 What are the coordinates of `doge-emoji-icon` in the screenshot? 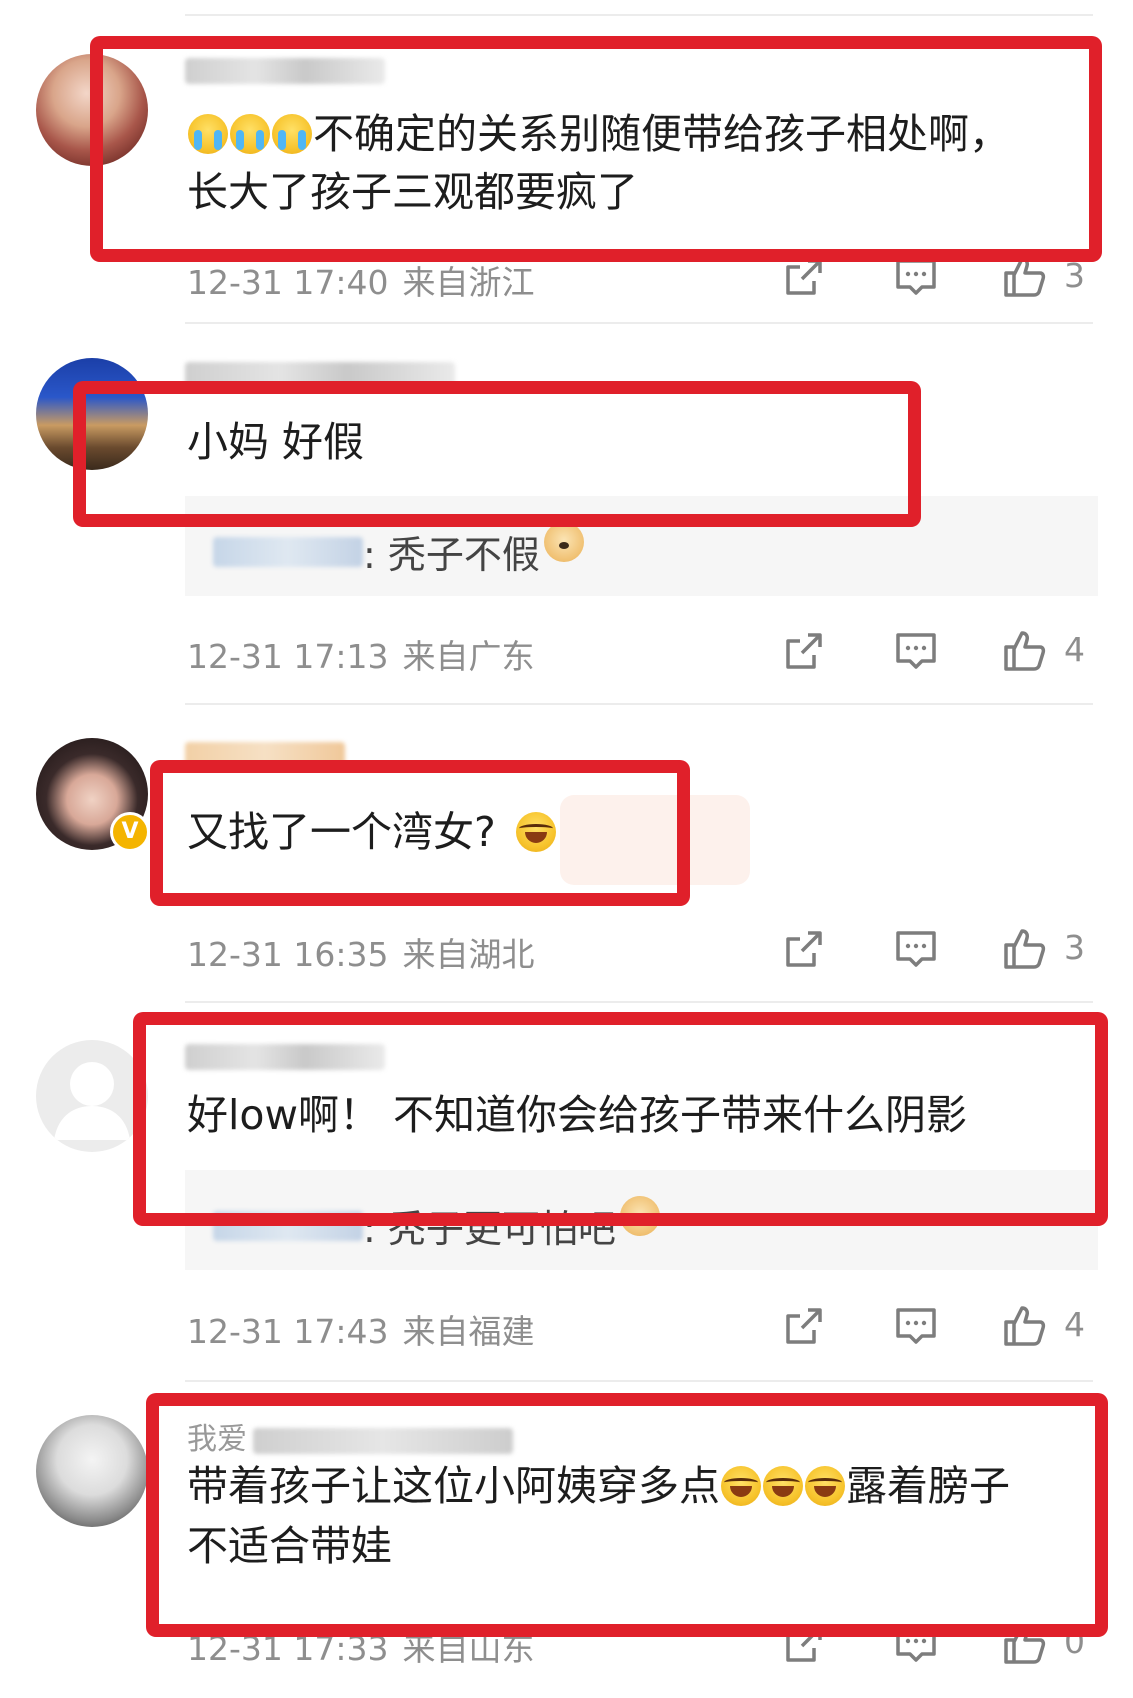 It's located at (563, 542).